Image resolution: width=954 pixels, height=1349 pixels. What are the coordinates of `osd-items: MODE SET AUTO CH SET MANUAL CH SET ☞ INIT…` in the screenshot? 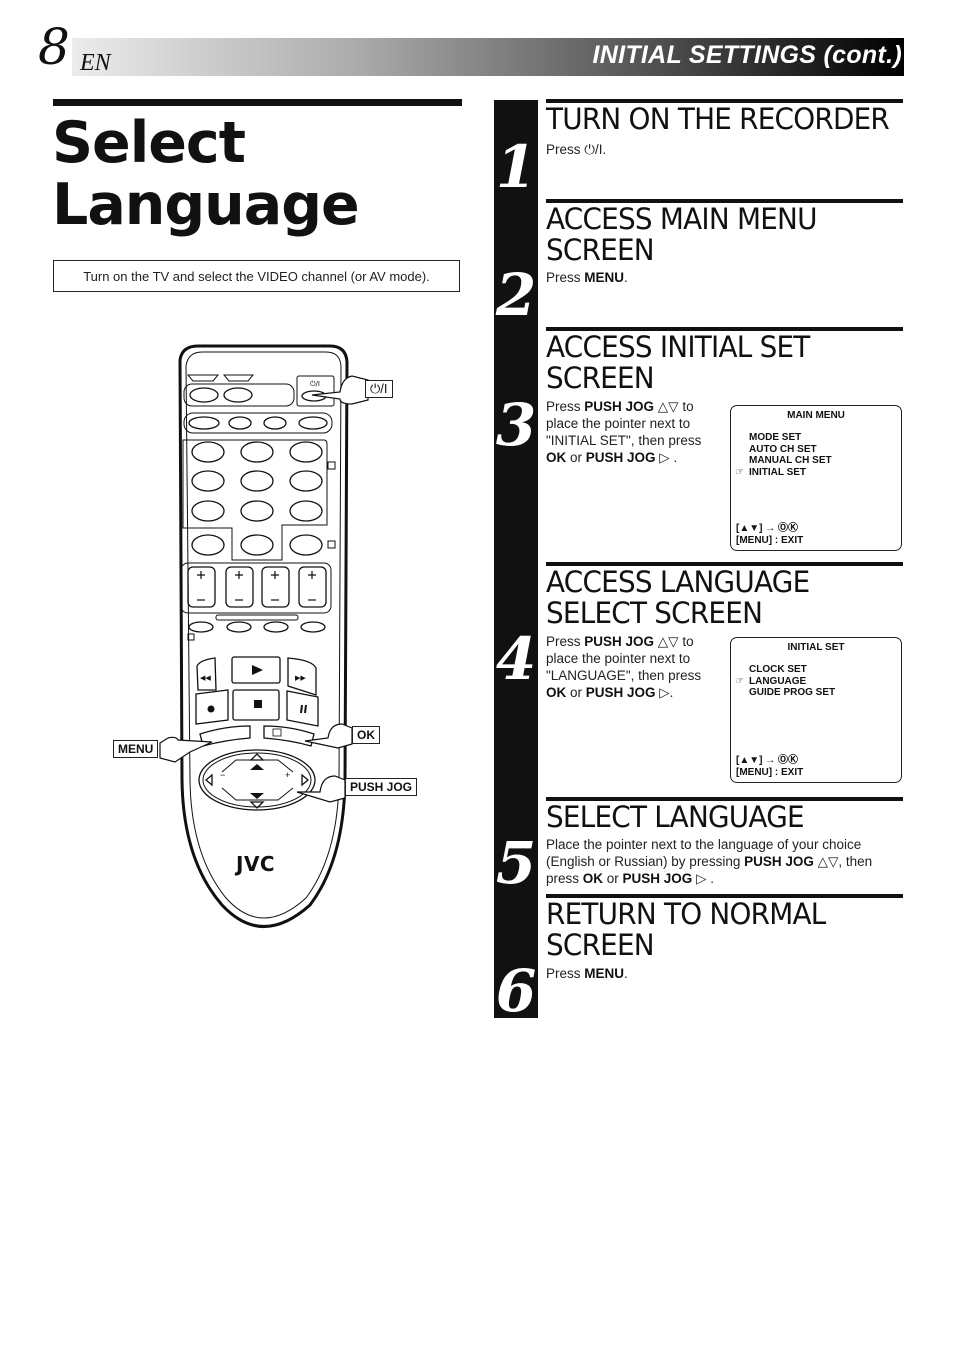 It's located at (783, 455).